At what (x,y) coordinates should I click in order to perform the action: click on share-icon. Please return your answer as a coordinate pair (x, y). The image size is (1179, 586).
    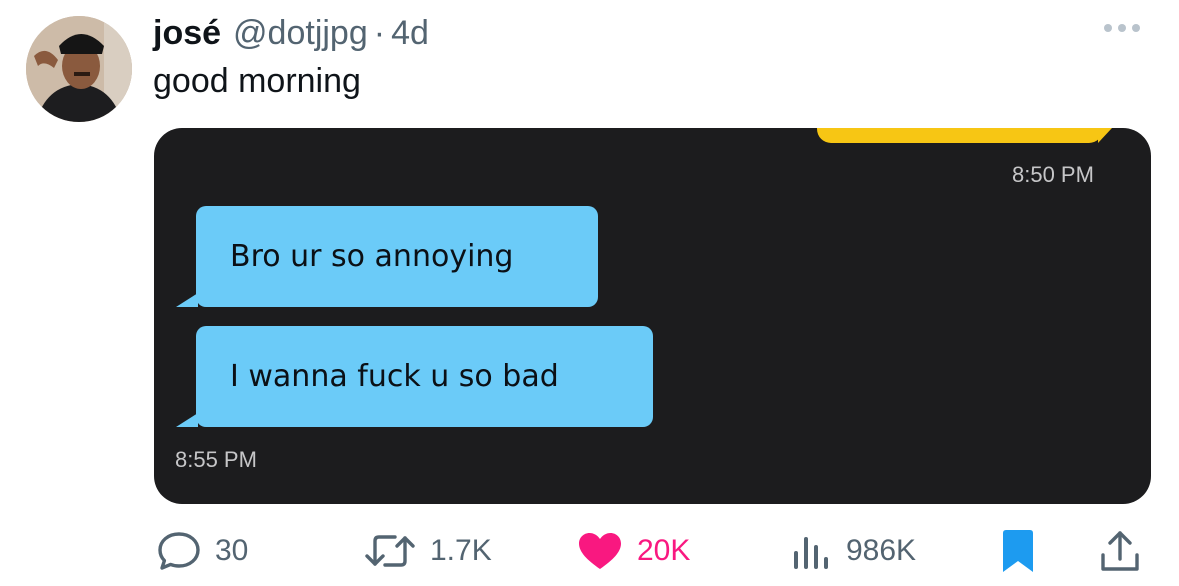
    Looking at the image, I should click on (1120, 551).